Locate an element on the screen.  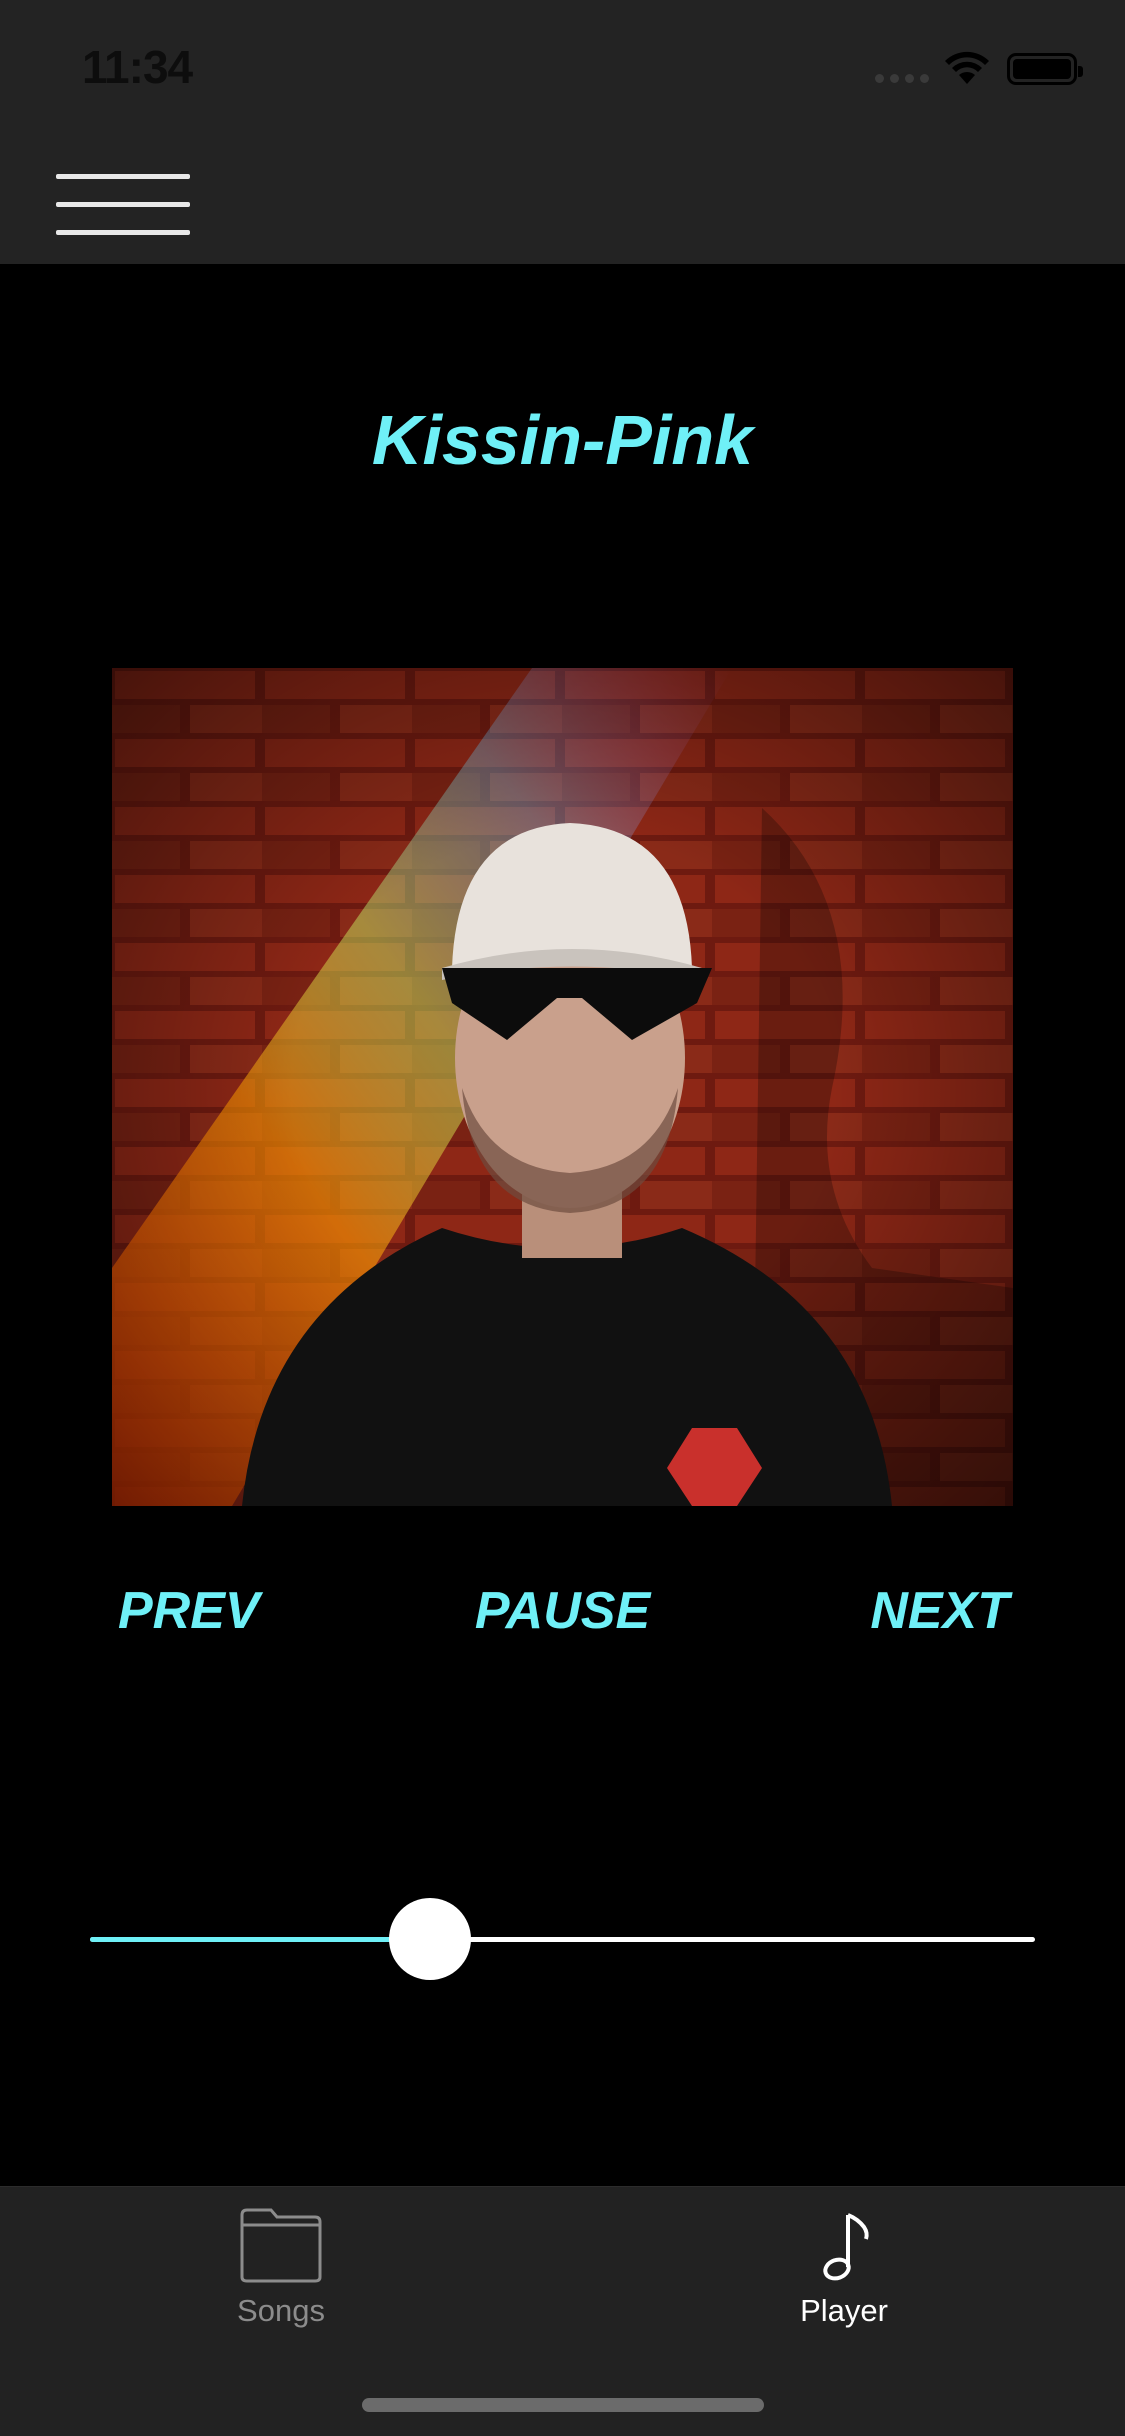
song-title: Kissin-Pink is located at coordinates (562, 440).